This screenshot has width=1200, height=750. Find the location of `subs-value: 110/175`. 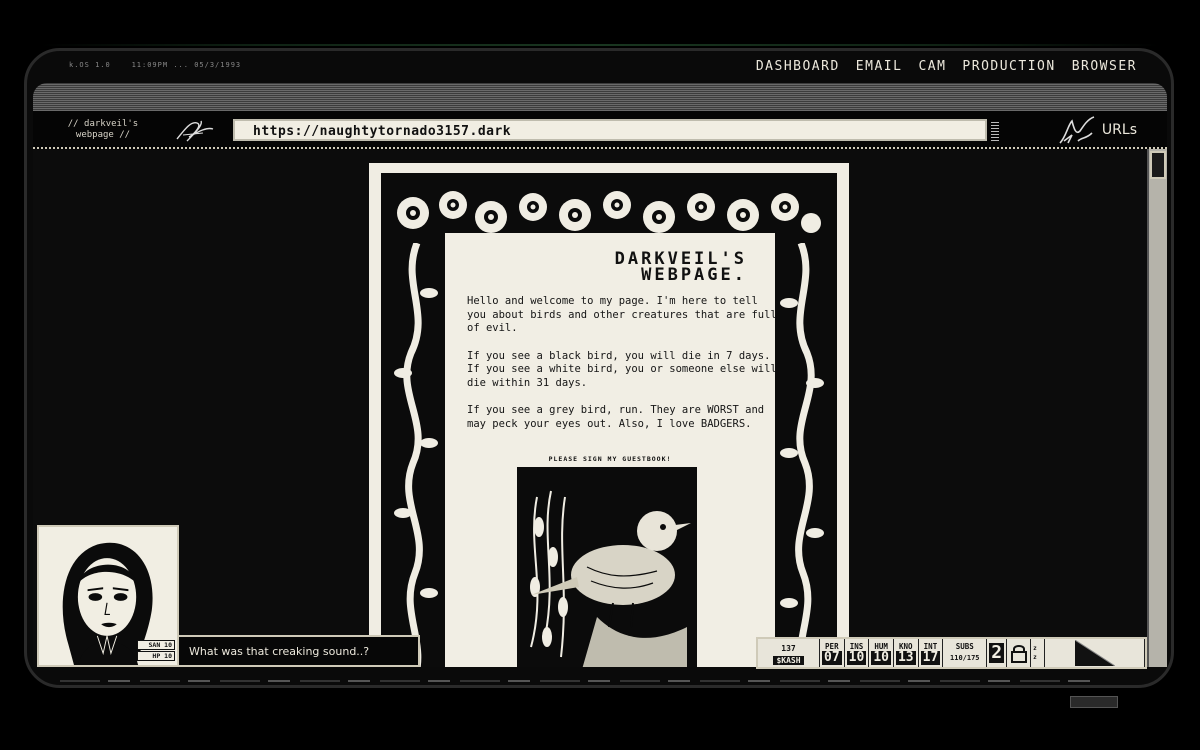

subs-value: 110/175 is located at coordinates (965, 657).